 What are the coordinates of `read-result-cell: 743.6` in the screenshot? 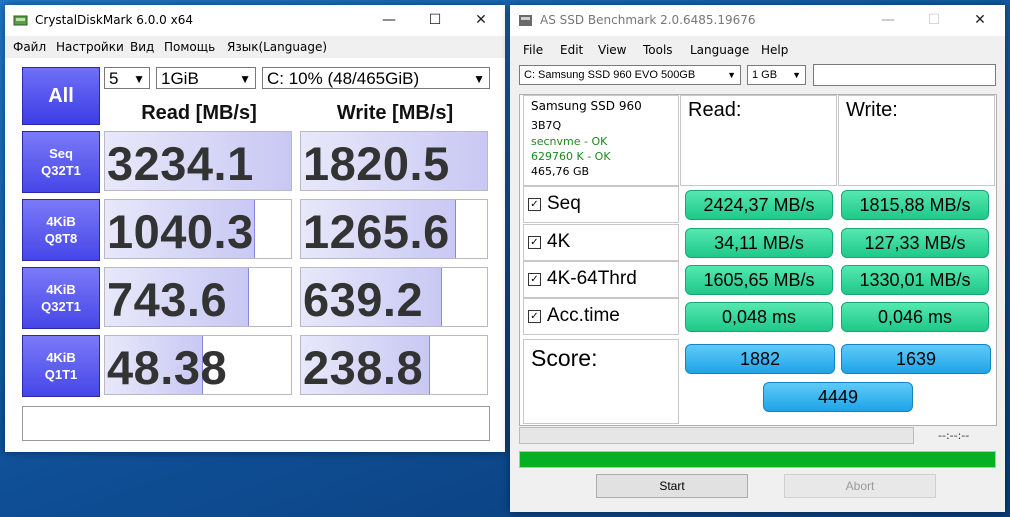 It's located at (198, 297).